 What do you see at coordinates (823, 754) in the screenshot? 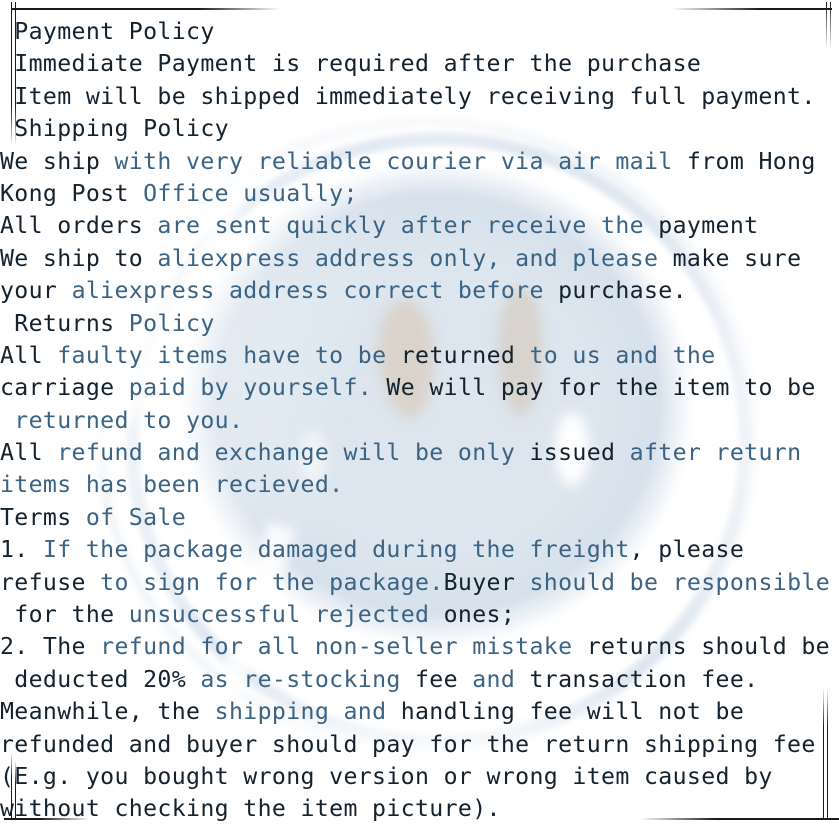
I see `crop-mark-bottom-right-vertical-inner` at bounding box center [823, 754].